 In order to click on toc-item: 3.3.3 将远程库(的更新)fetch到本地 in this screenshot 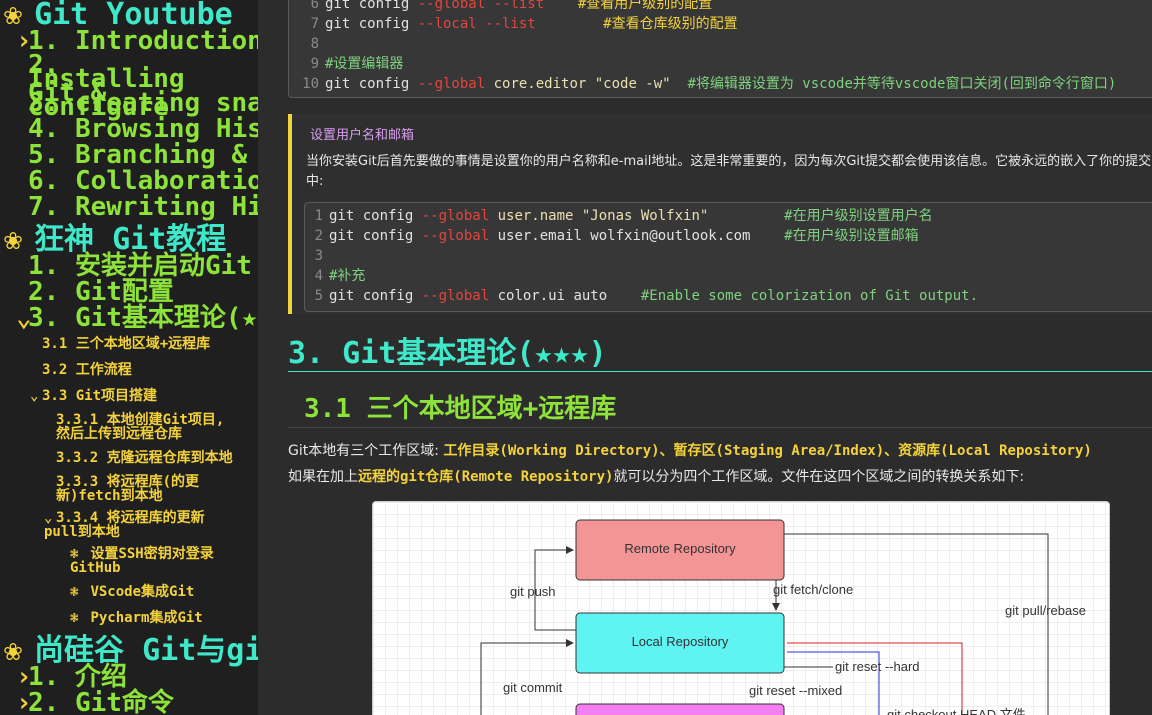, I will do `click(141, 489)`.